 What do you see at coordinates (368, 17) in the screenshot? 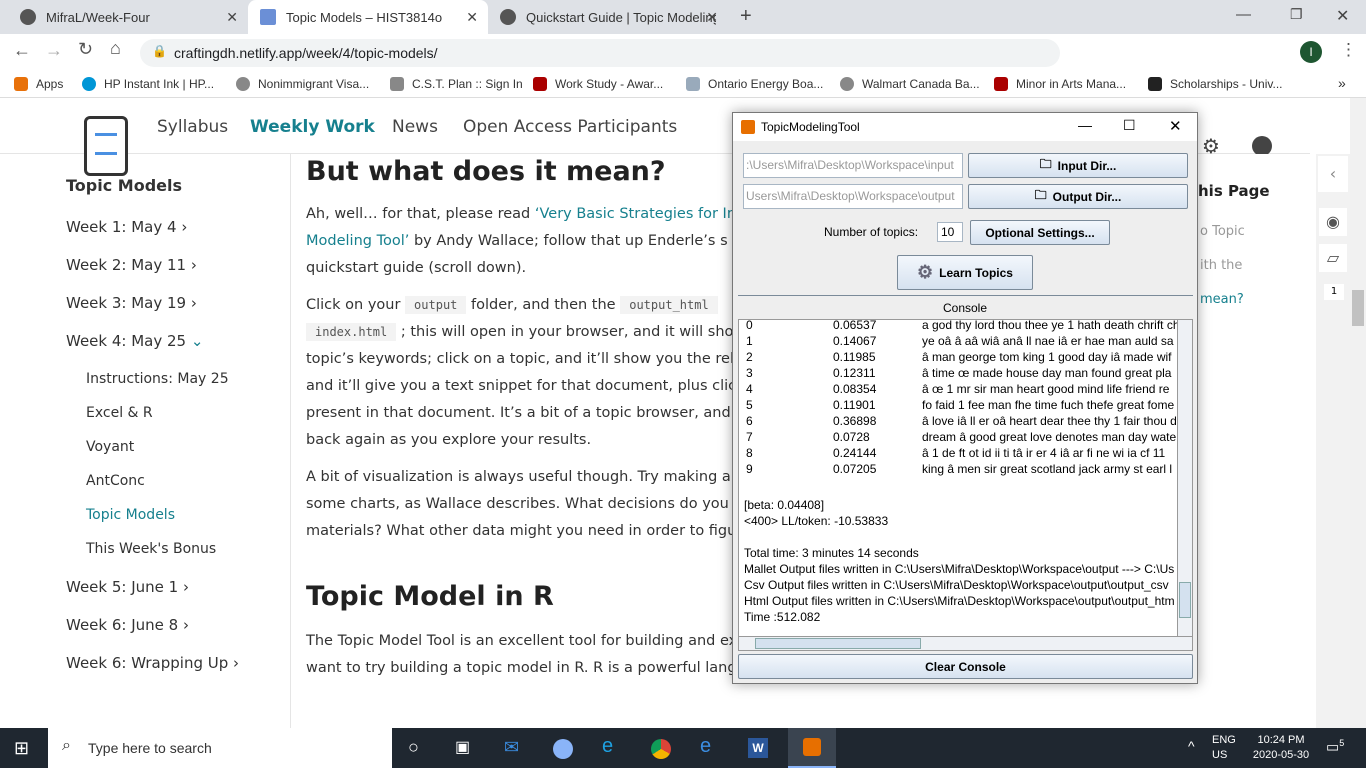
I see `tab-topic-models: Topic Models – HIST3814o ✕` at bounding box center [368, 17].